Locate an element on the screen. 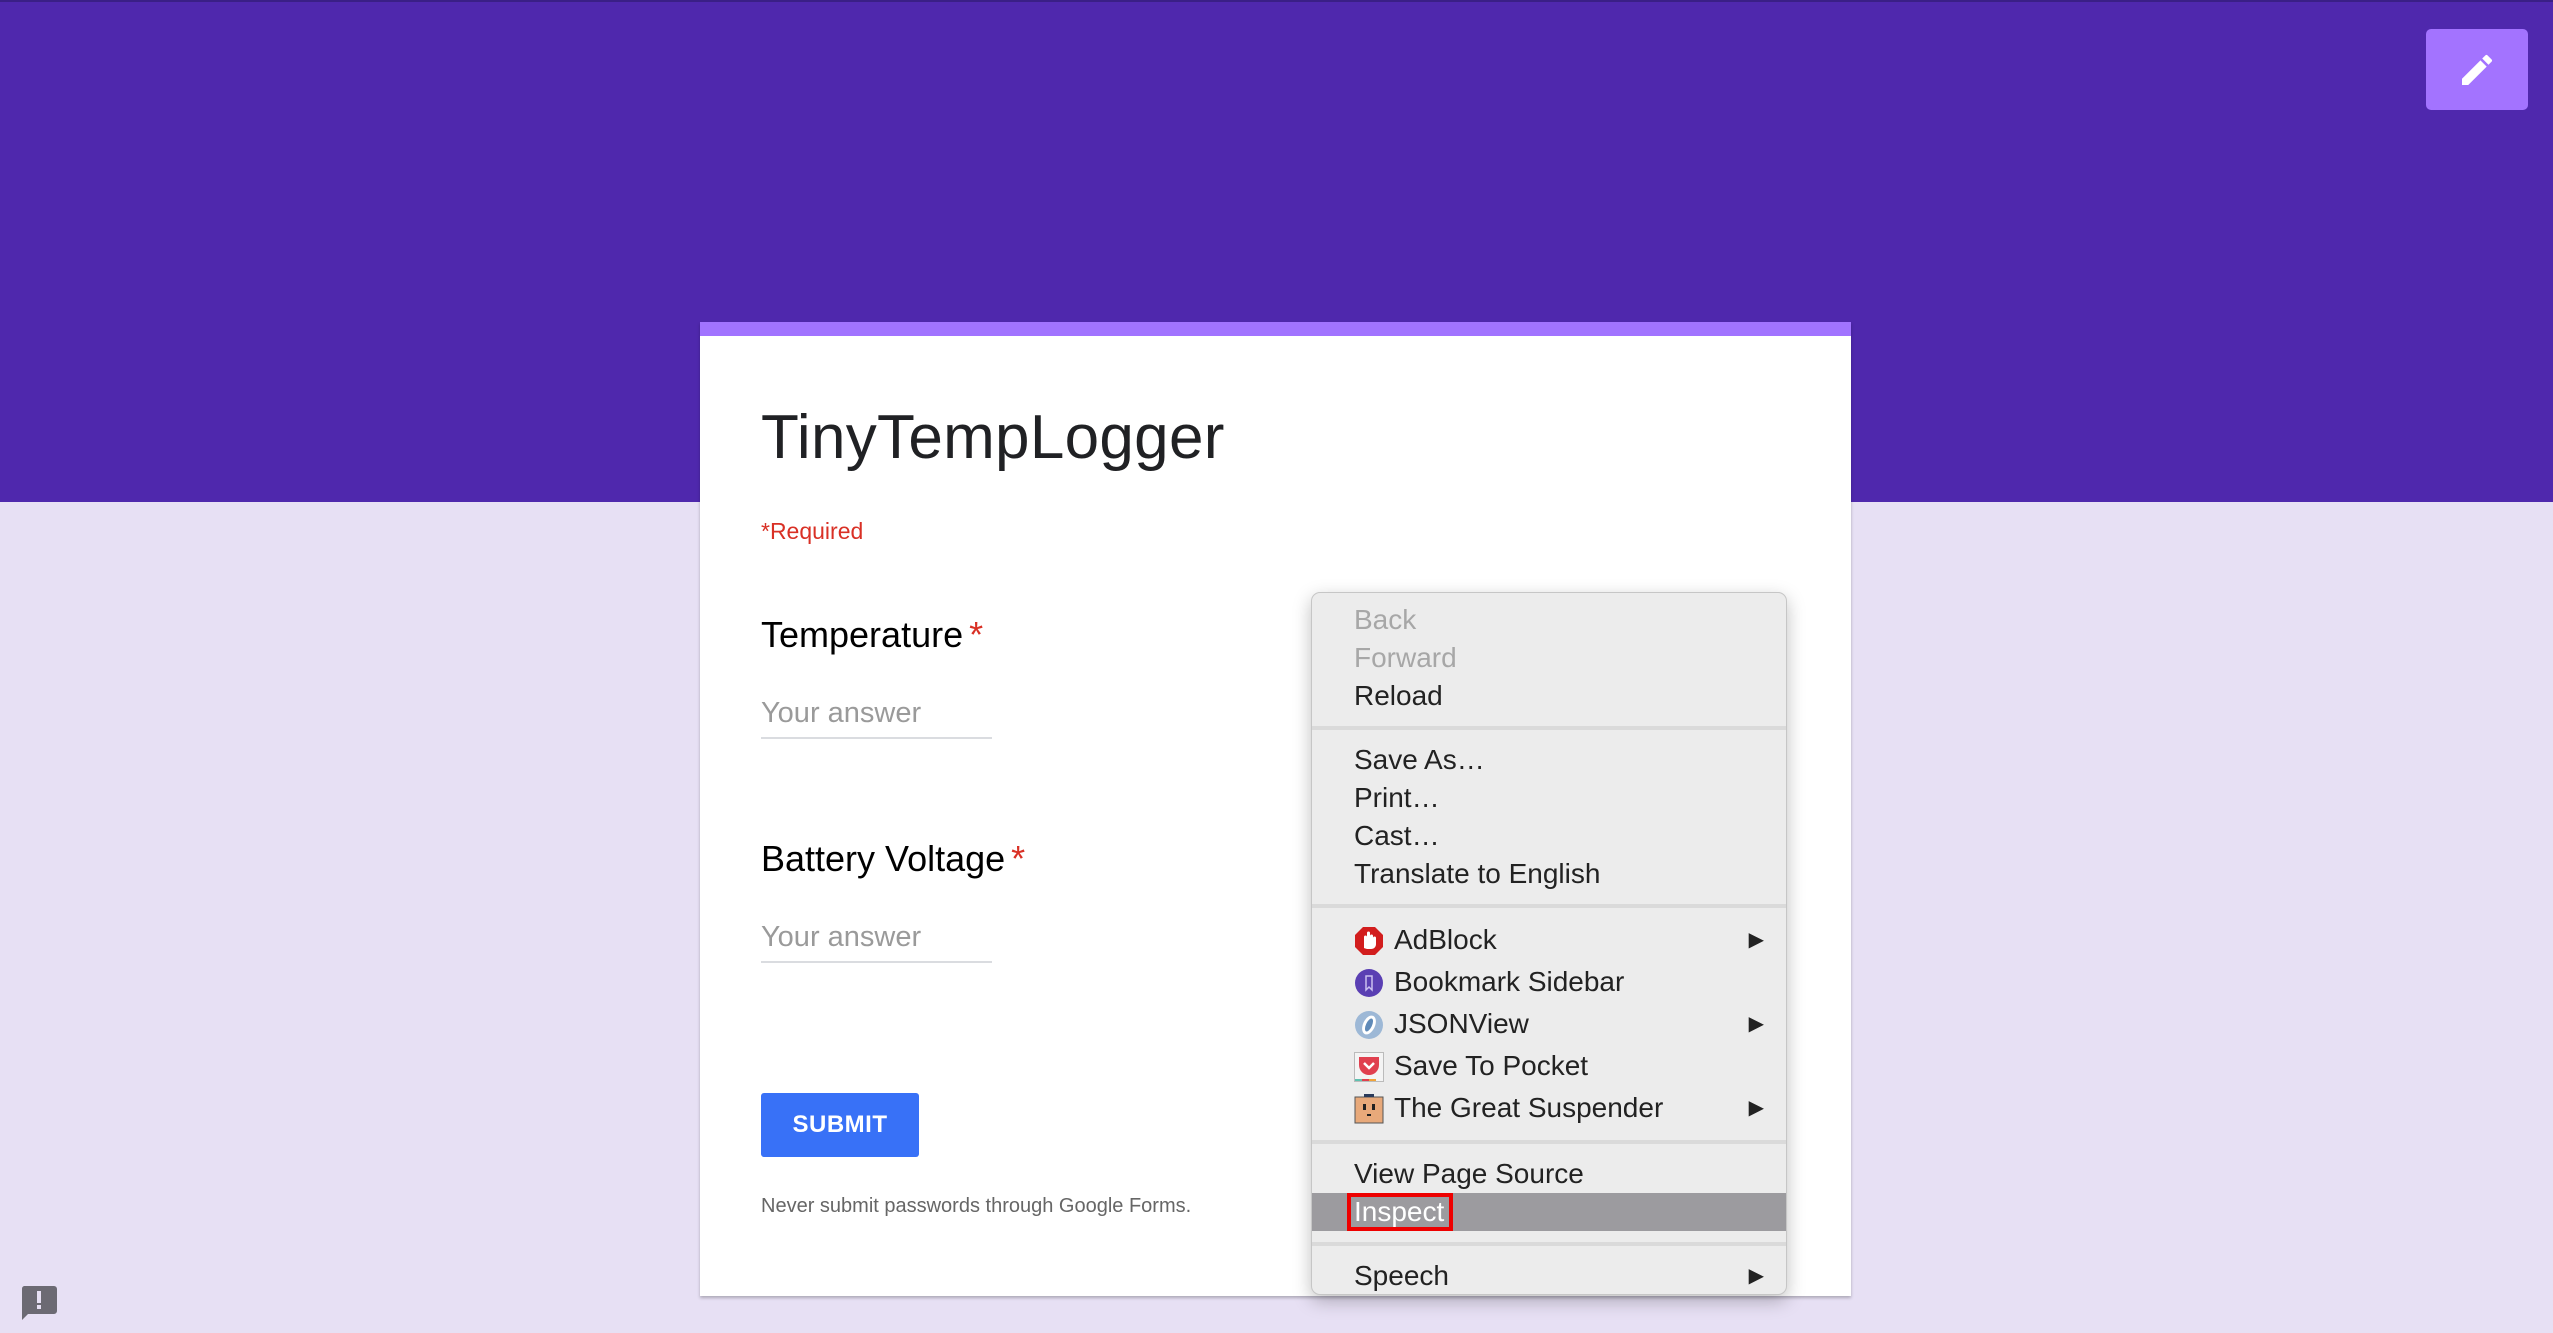  required-note: *Required is located at coordinates (812, 531).